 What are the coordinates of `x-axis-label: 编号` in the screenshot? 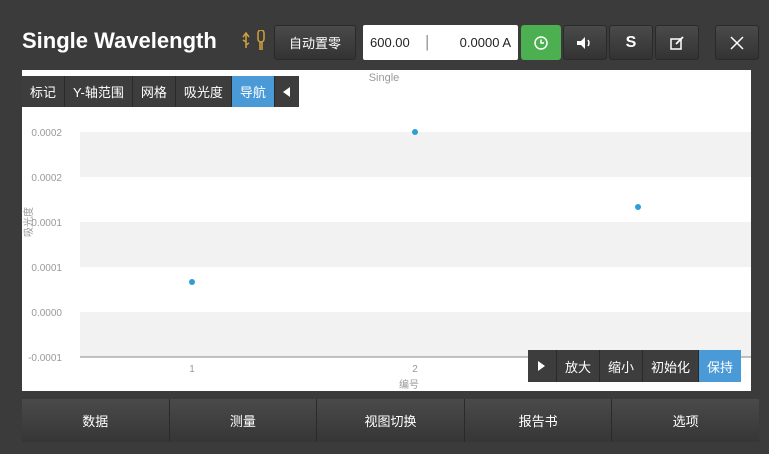 It's located at (409, 384).